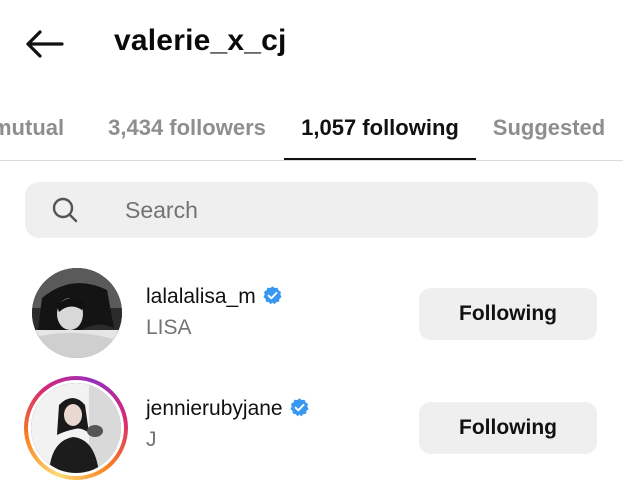 The height and width of the screenshot is (490, 623). What do you see at coordinates (187, 128) in the screenshot?
I see `tab-followers: 3,434 followers` at bounding box center [187, 128].